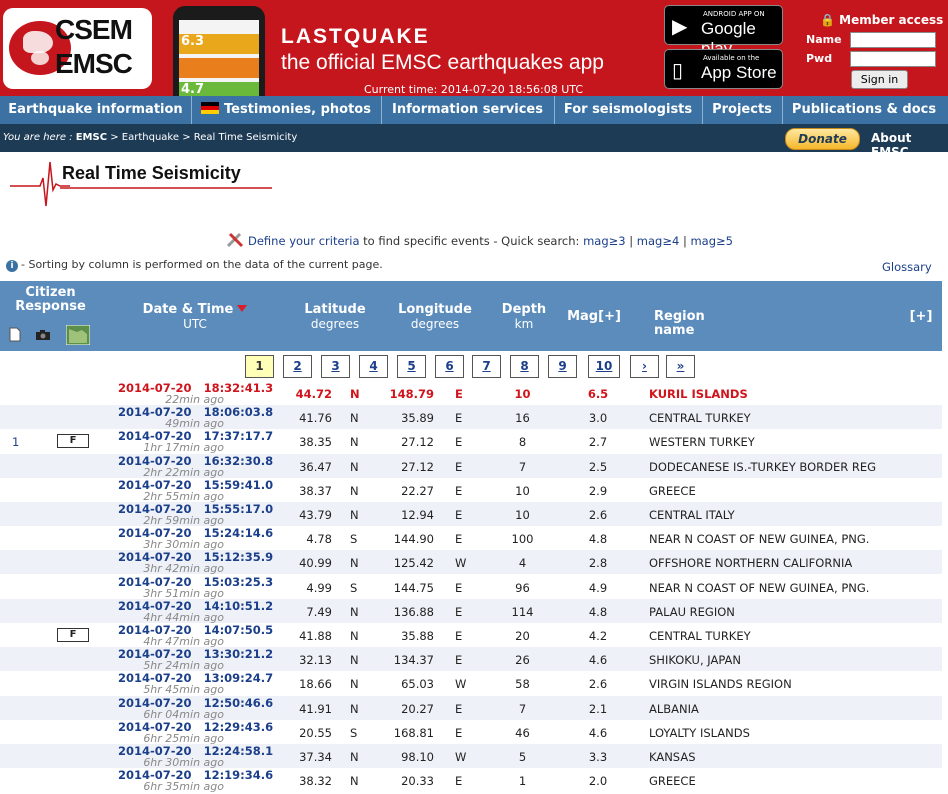 This screenshot has height=794, width=948. Describe the element at coordinates (711, 241) in the screenshot. I see `quick-mag5-link: mag≥5` at that location.